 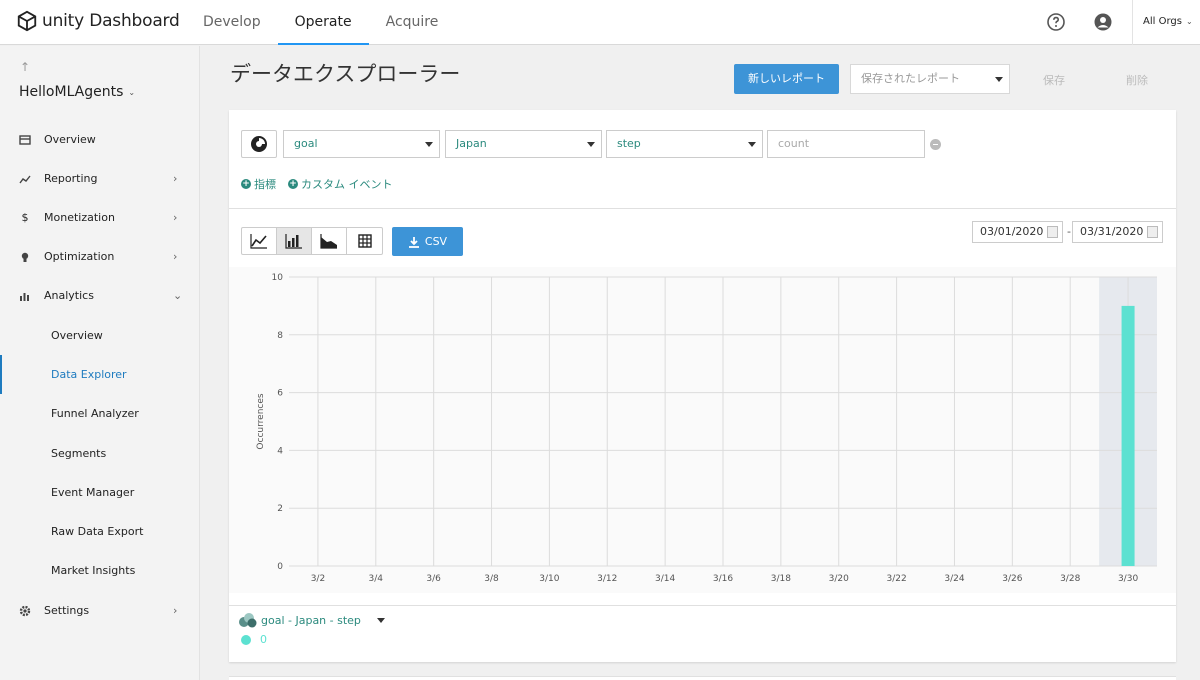 I want to click on csv-download-button: CSV, so click(x=427, y=241).